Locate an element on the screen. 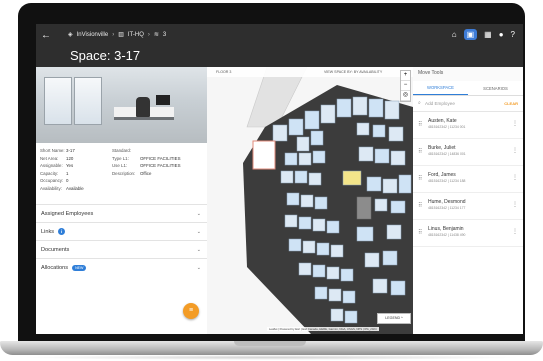  room-highlight is located at coordinates (264, 155).